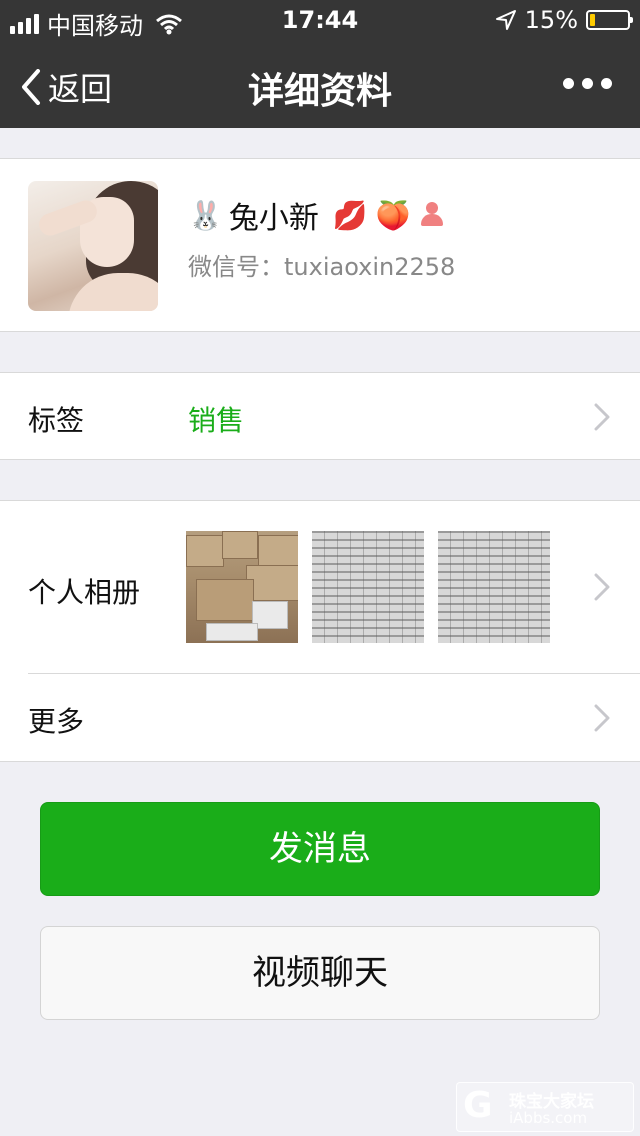 This screenshot has height=1136, width=640. Describe the element at coordinates (84, 592) in the screenshot. I see `album-row-label: 个人相册` at that location.